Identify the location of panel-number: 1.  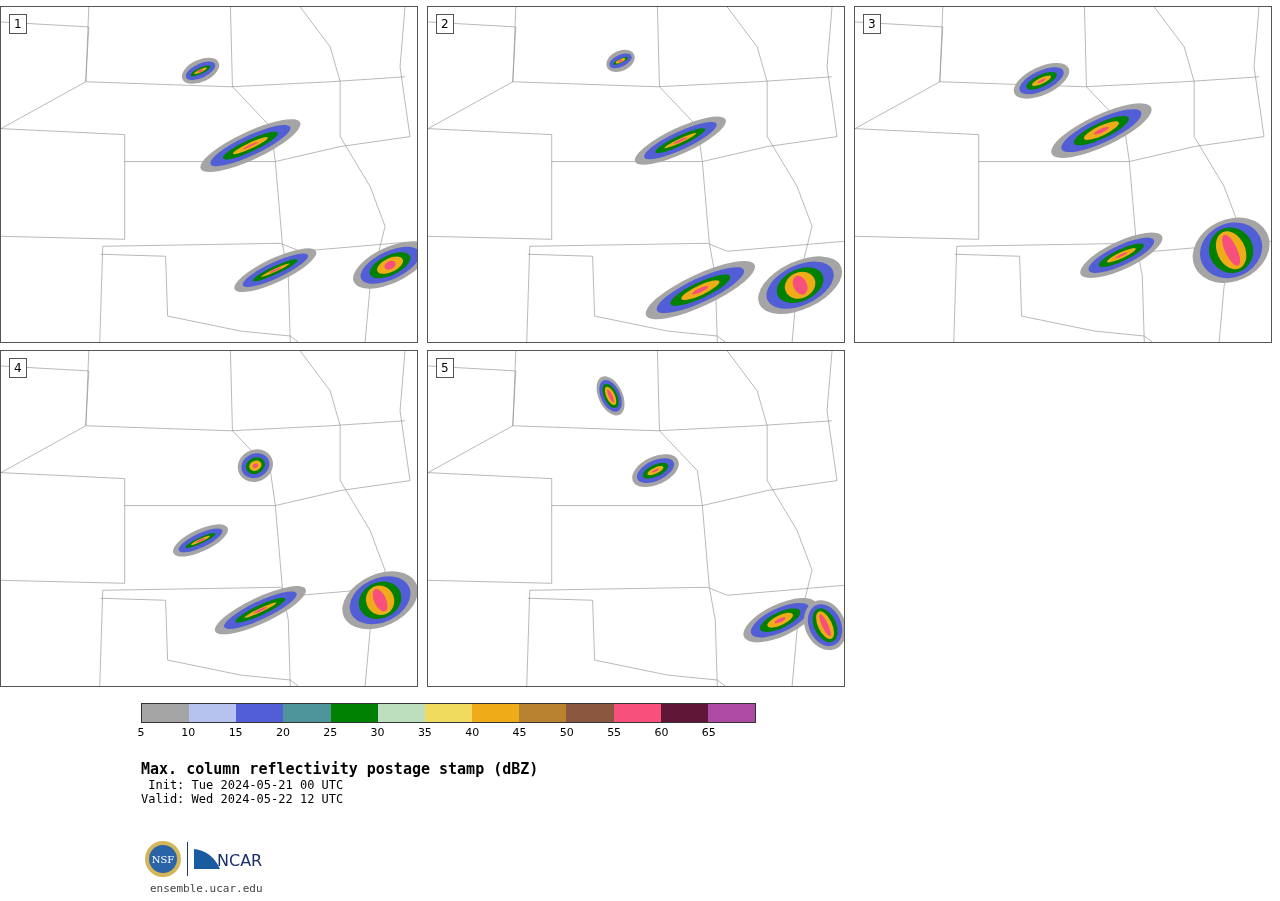
(18, 24).